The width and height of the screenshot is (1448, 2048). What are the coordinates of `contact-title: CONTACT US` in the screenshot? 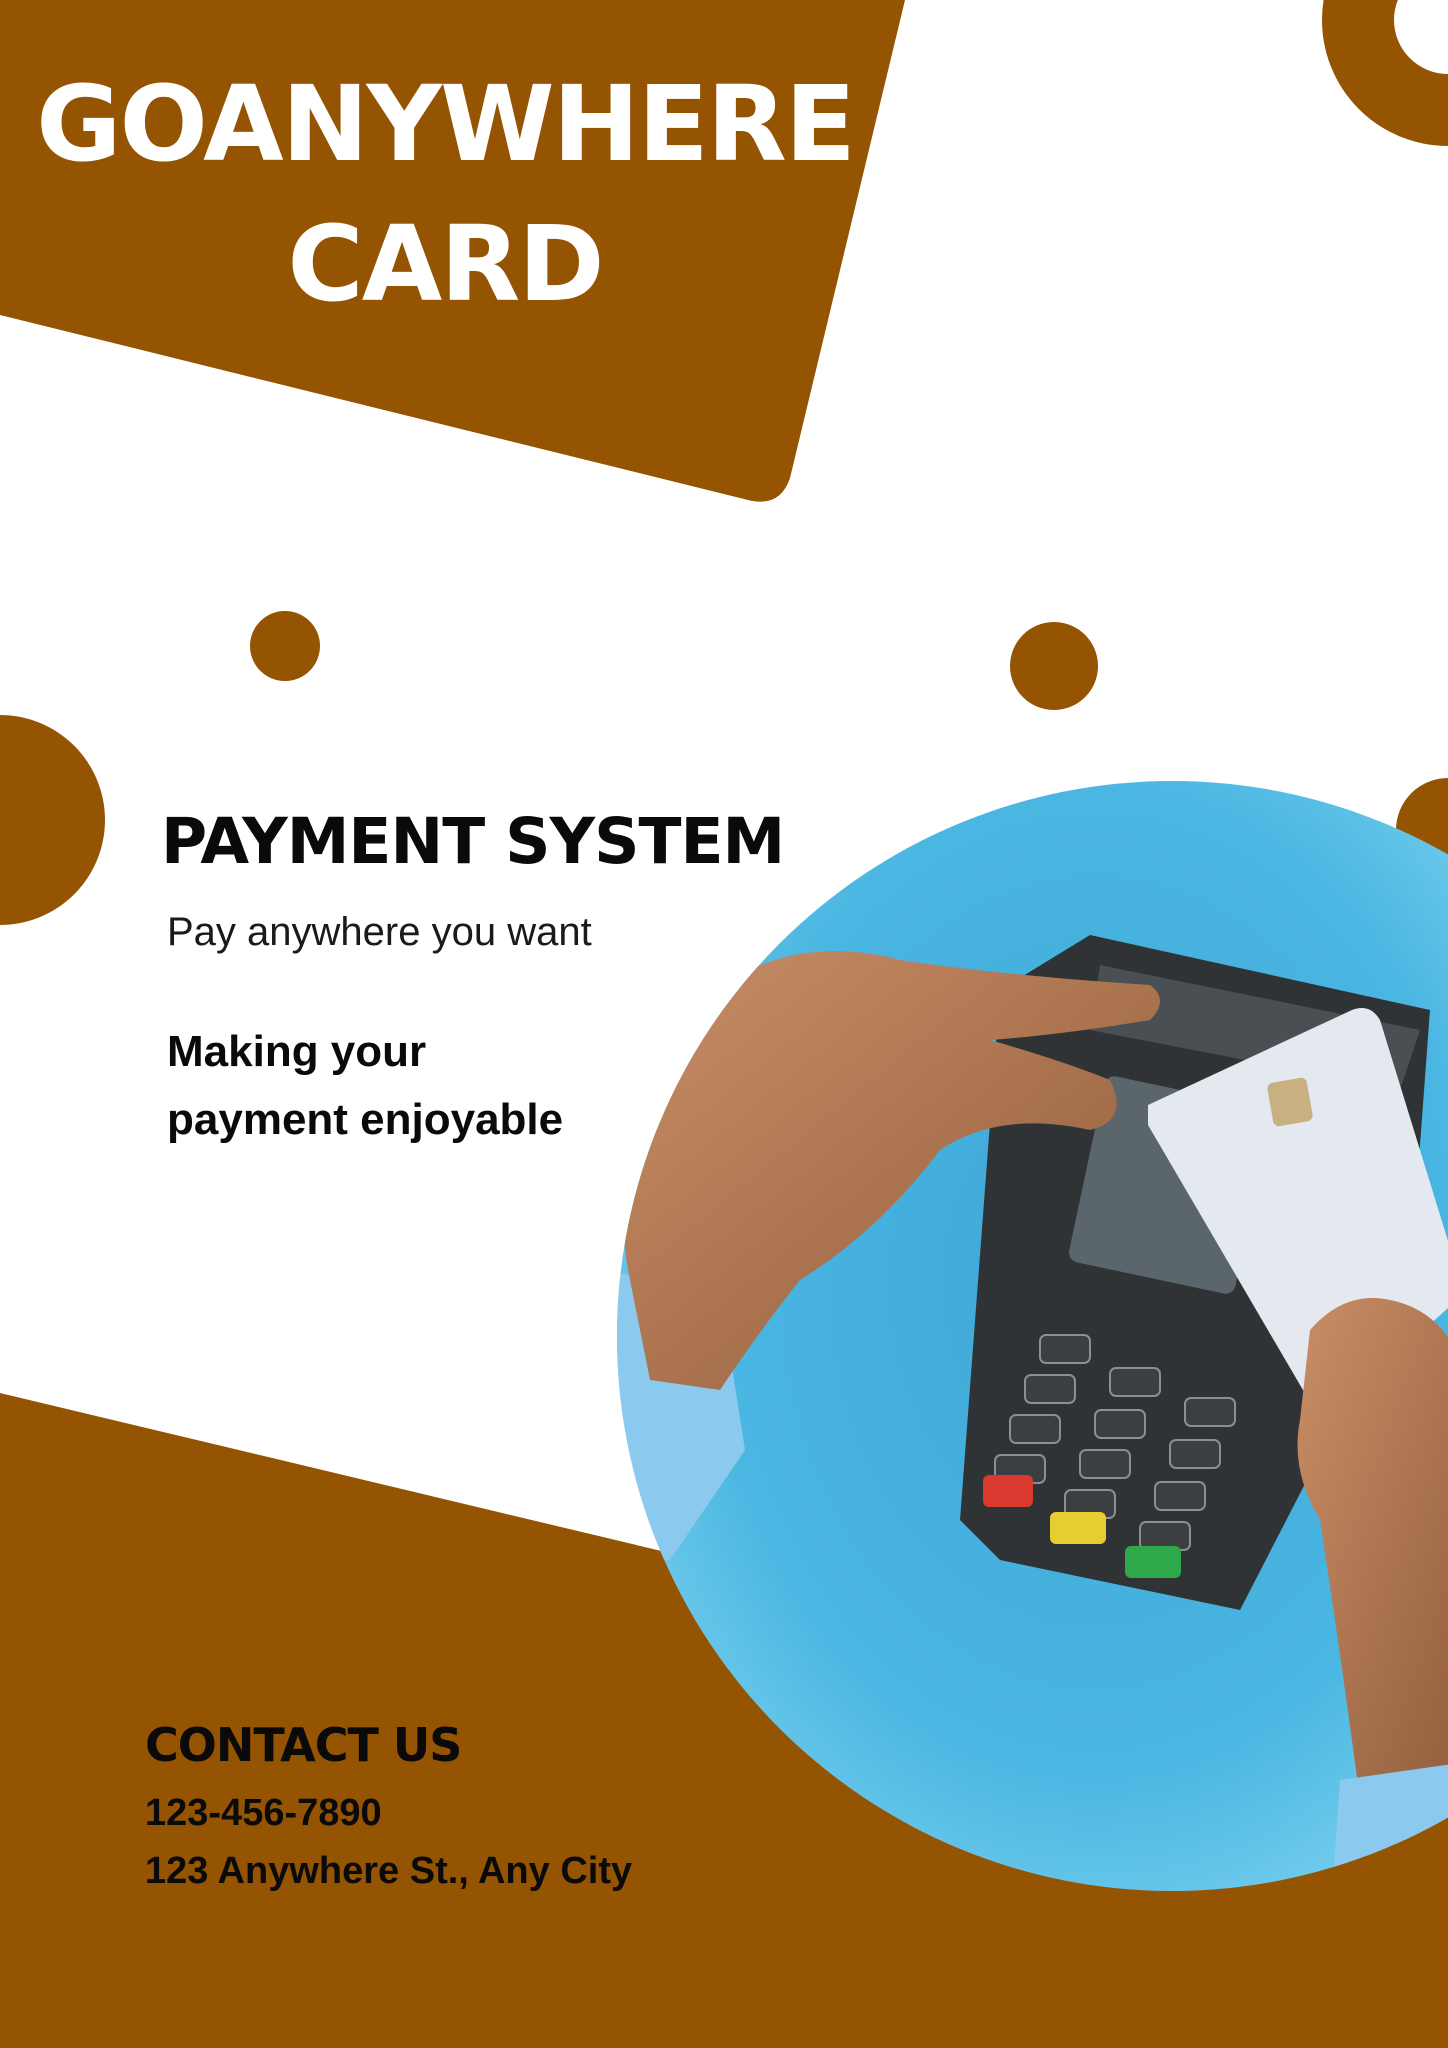 It's located at (303, 1745).